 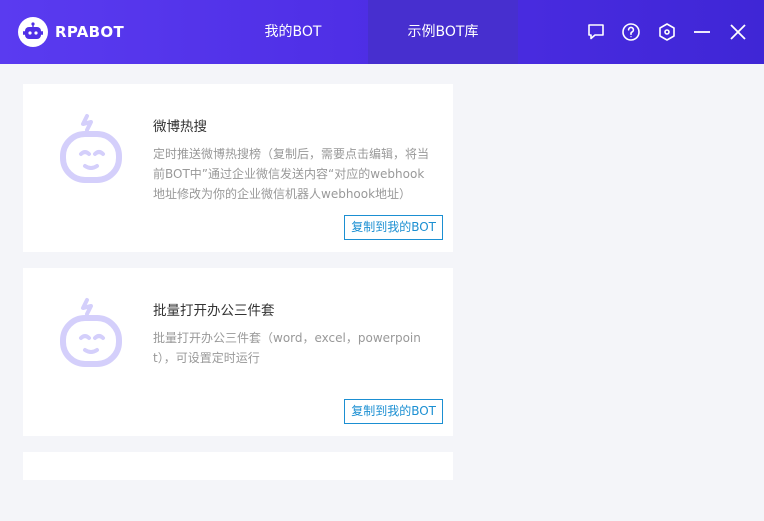 I want to click on minimize-icon, so click(x=702, y=32).